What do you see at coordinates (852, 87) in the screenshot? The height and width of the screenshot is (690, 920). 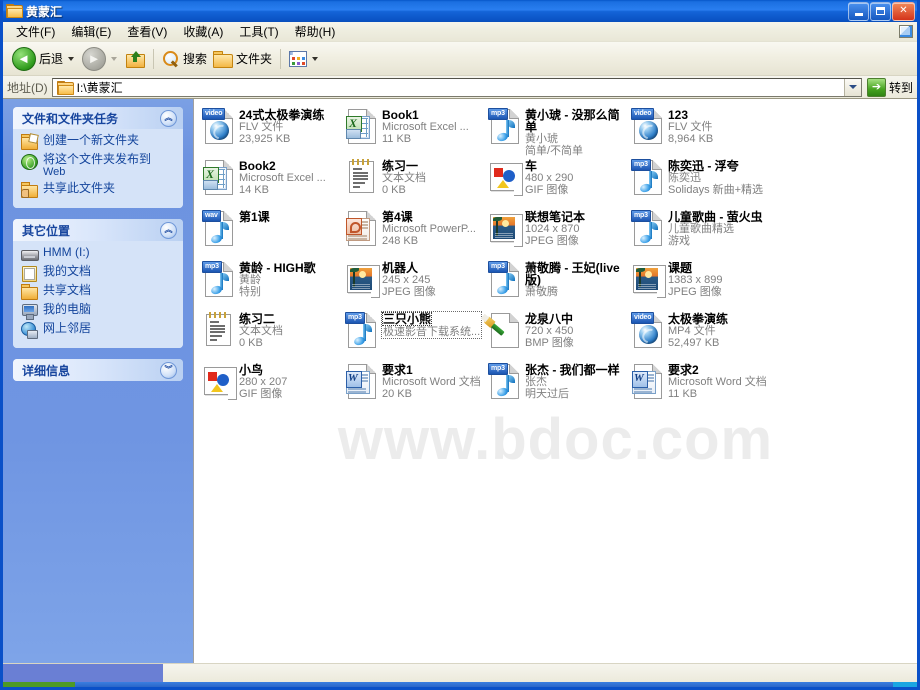 I see `address-dropdown-button` at bounding box center [852, 87].